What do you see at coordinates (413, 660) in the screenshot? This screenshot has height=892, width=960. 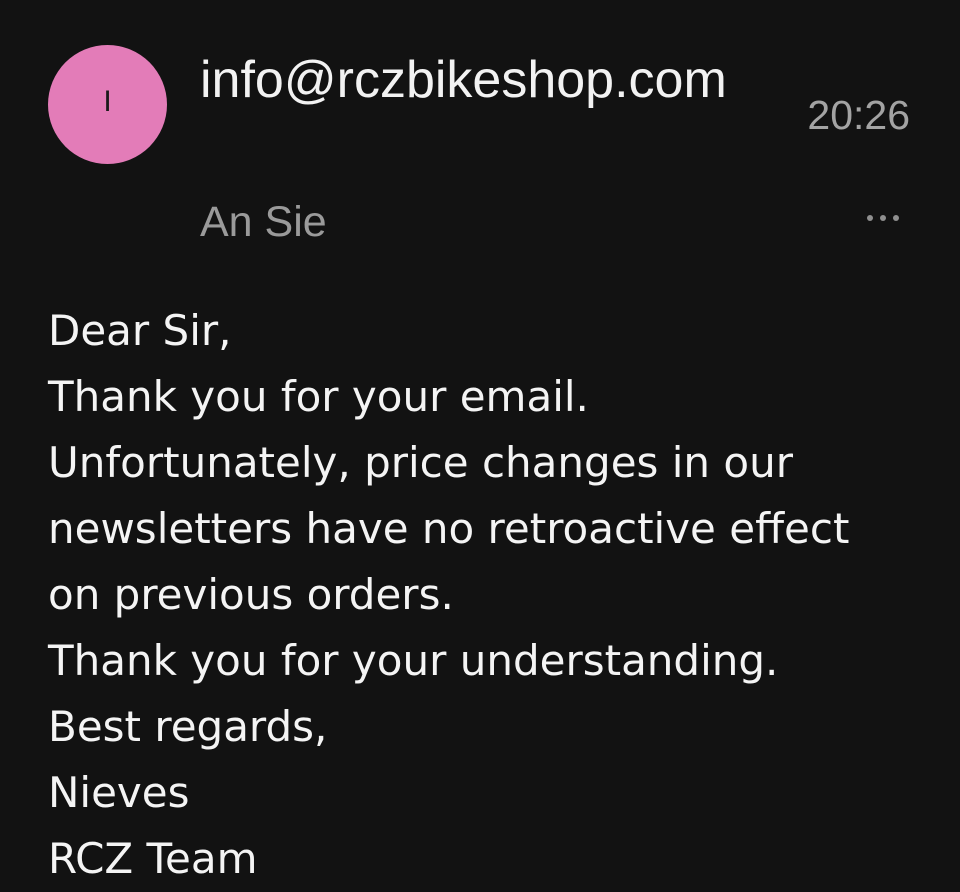 I see `body-line: Thank you for your understanding.` at bounding box center [413, 660].